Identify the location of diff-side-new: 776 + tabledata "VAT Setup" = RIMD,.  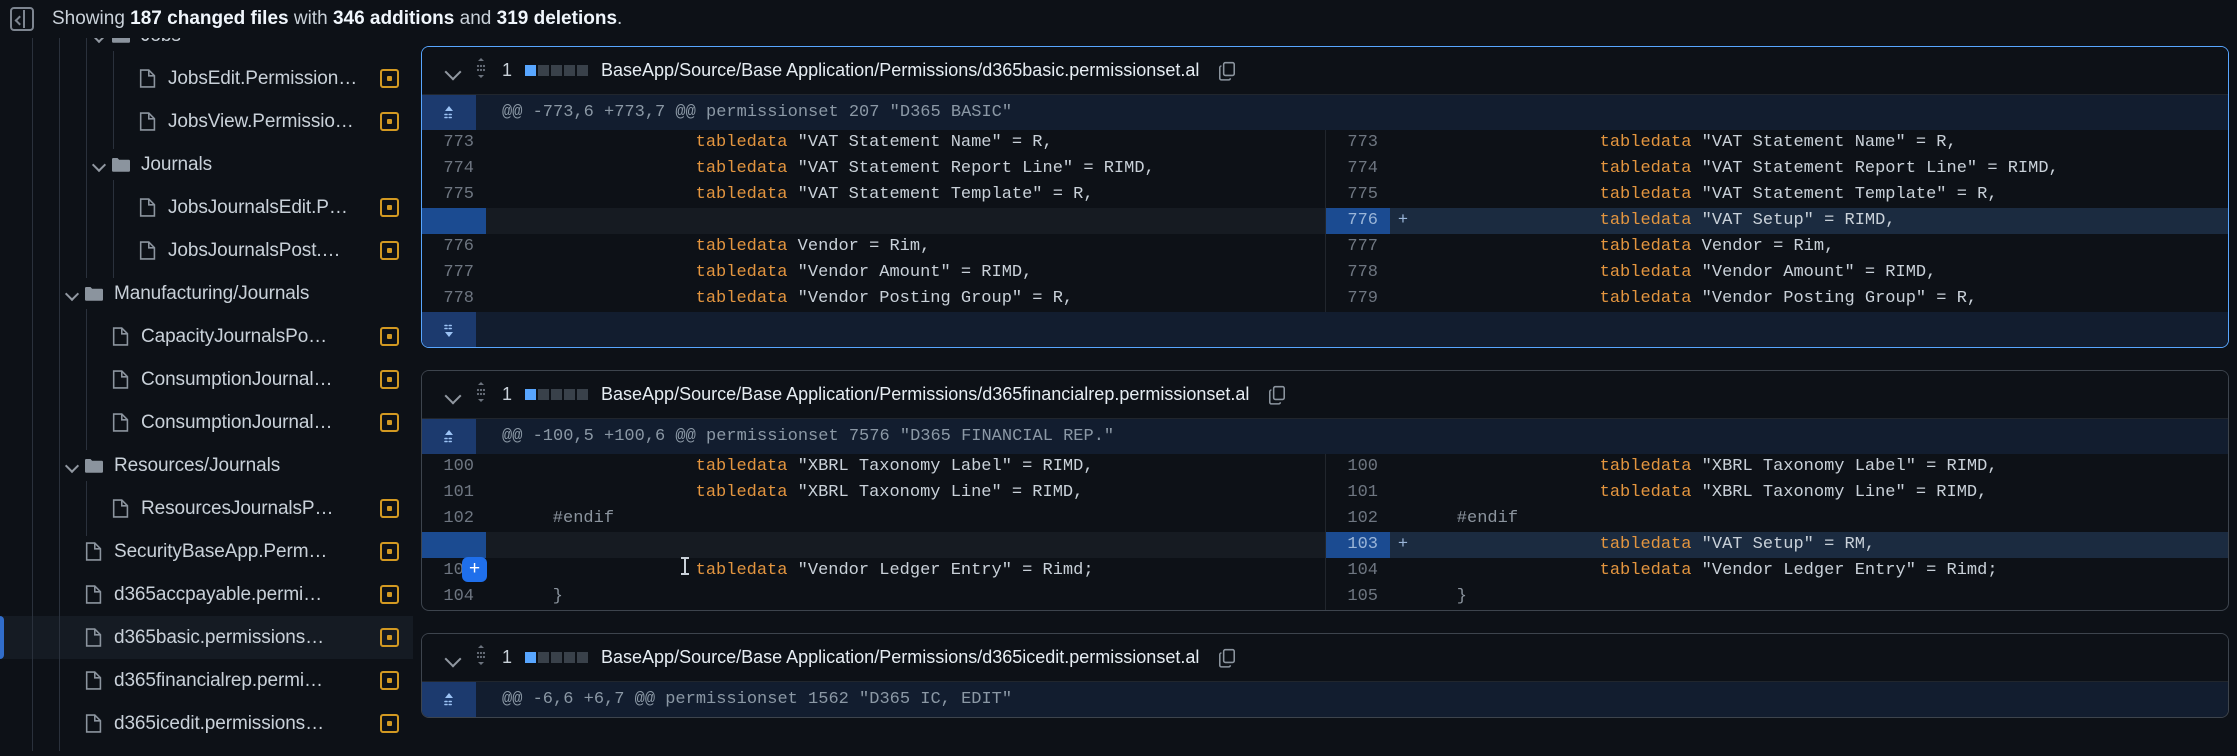
(1776, 221).